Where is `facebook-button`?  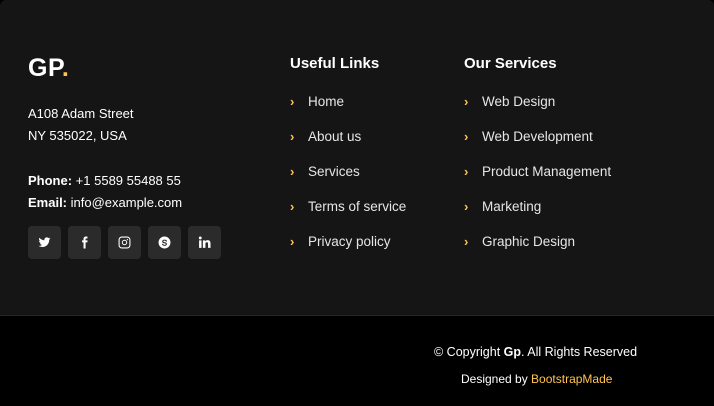
facebook-button is located at coordinates (84, 242).